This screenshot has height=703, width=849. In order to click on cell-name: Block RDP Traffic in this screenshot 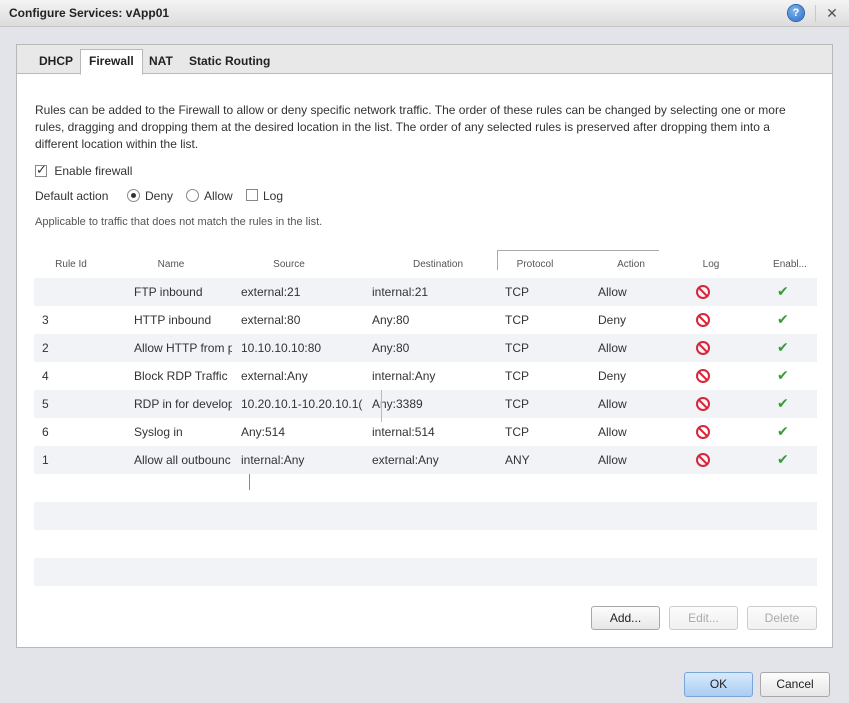, I will do `click(181, 376)`.